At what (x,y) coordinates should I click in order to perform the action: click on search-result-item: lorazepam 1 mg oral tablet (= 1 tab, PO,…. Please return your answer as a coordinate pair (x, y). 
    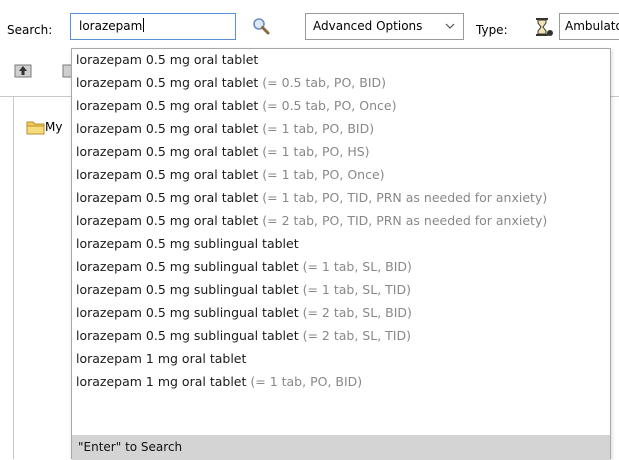
    Looking at the image, I should click on (343, 382).